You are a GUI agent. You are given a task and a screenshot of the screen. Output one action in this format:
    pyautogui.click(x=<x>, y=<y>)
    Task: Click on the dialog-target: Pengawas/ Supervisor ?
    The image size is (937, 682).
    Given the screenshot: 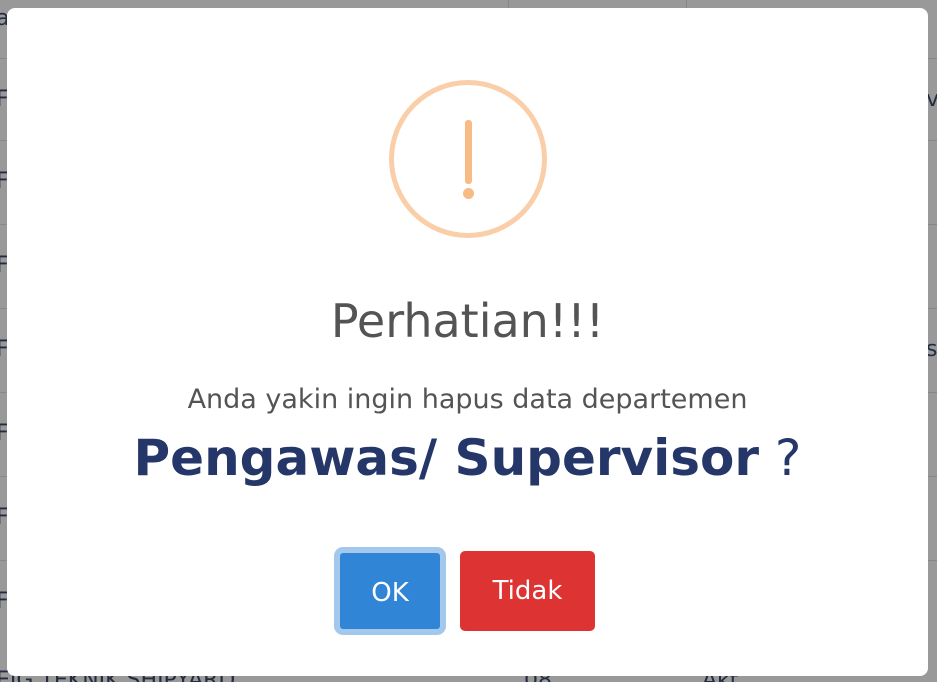 What is the action you would take?
    pyautogui.click(x=467, y=458)
    